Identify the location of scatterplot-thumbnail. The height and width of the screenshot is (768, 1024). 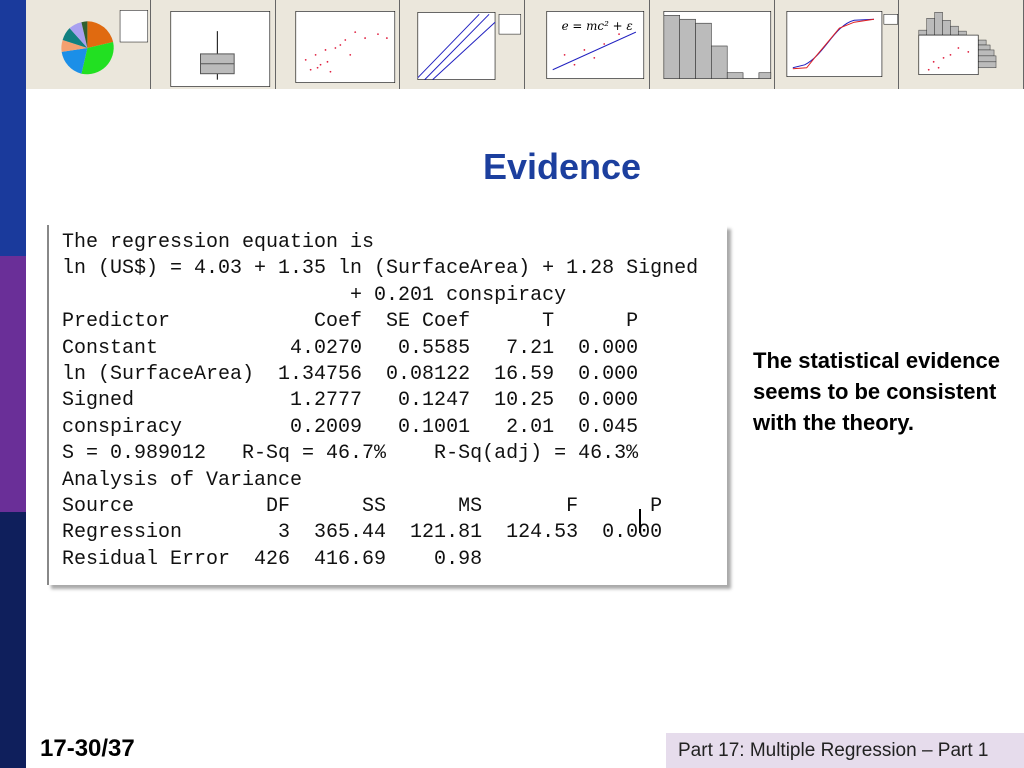
(338, 44).